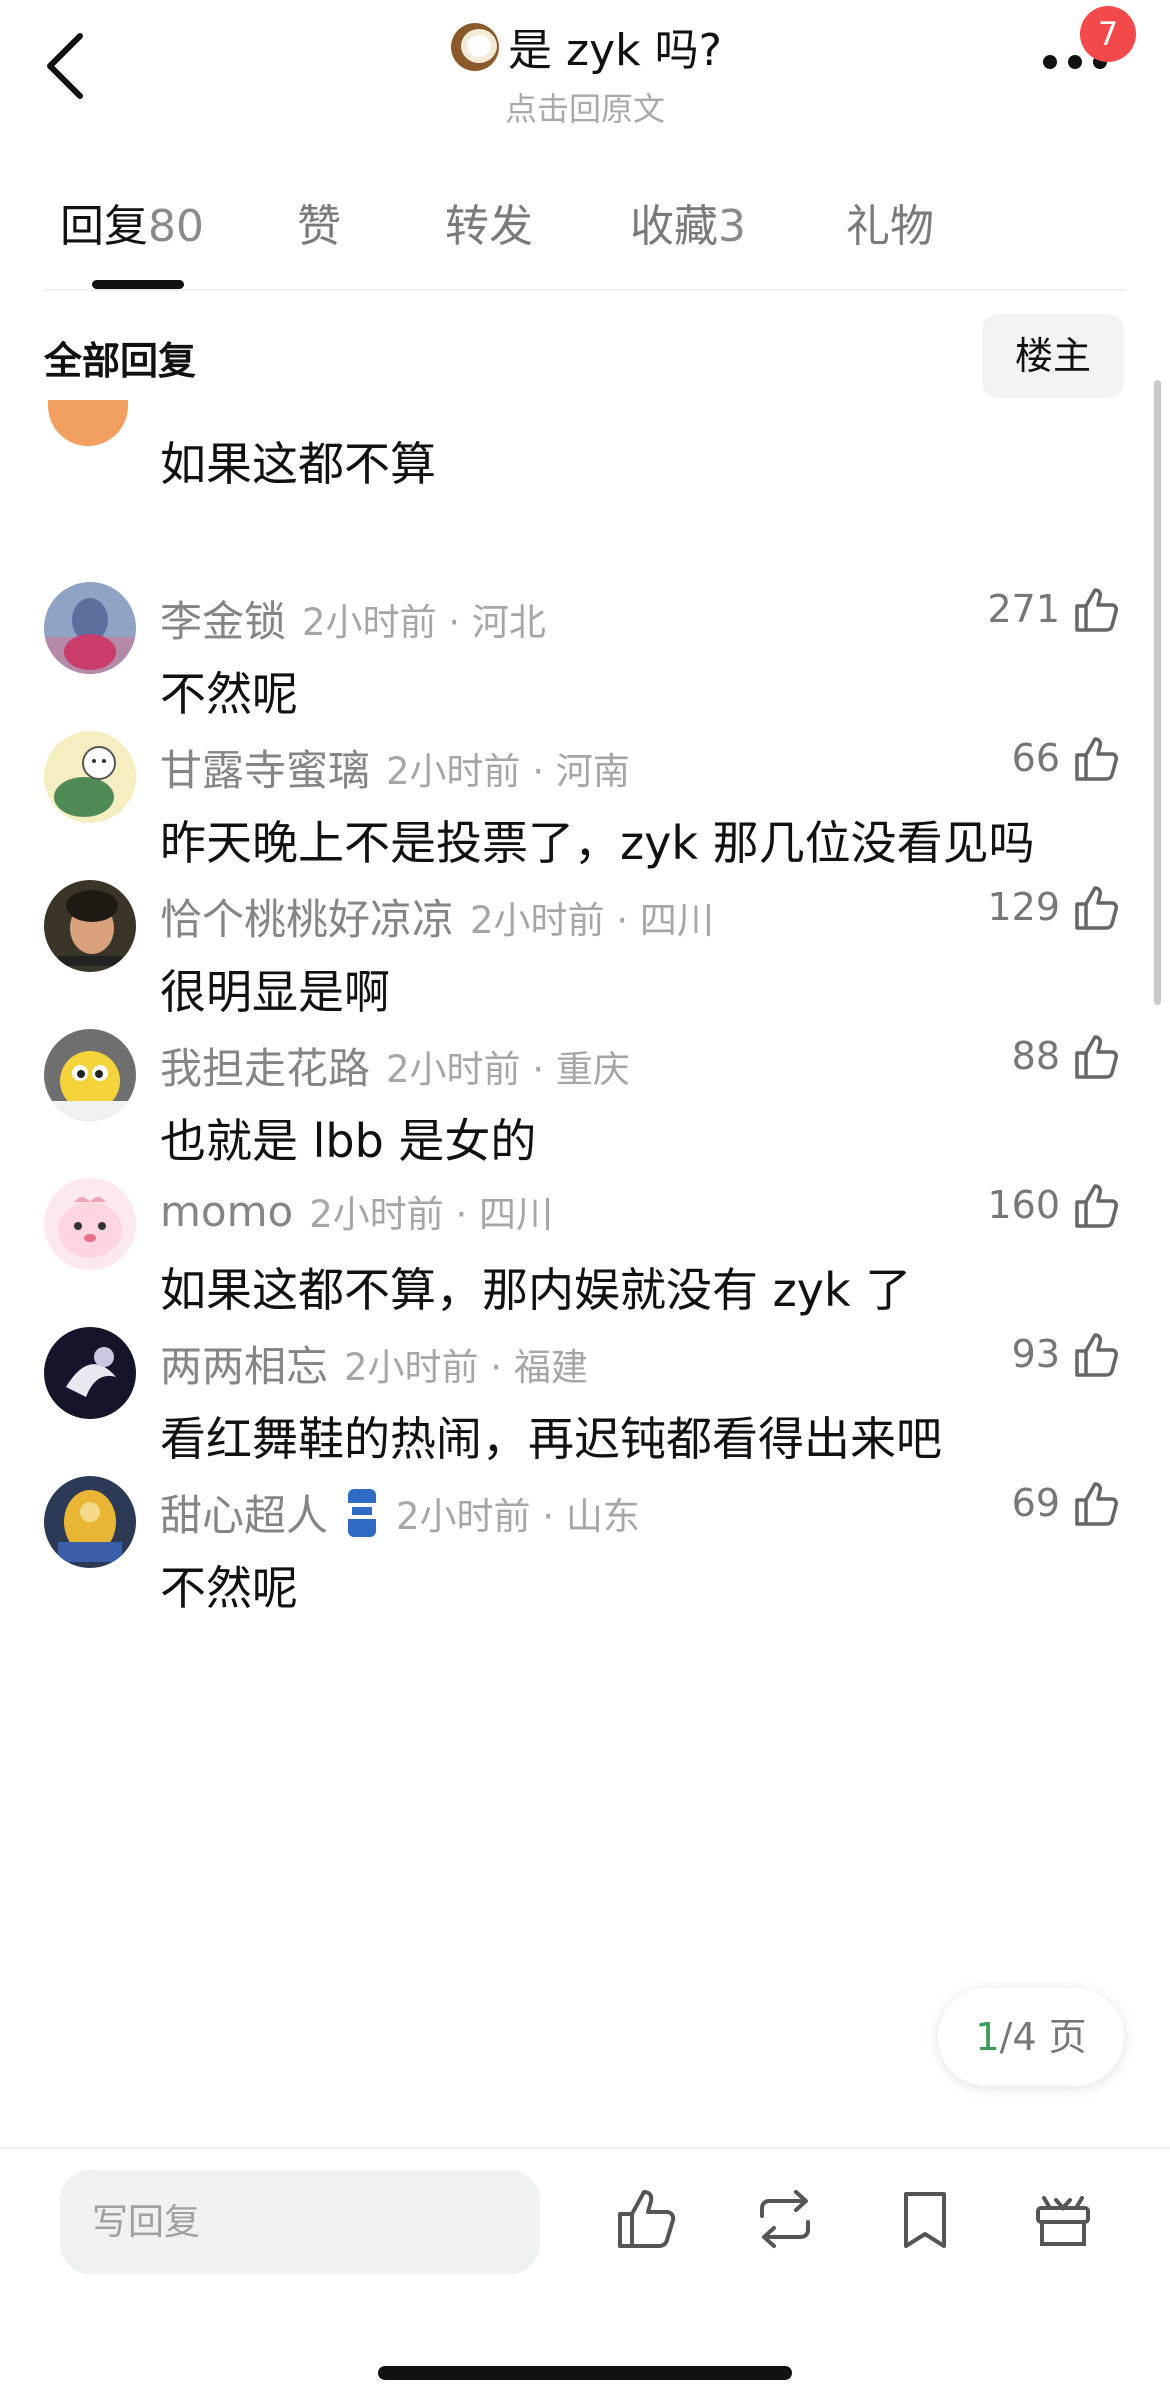 The width and height of the screenshot is (1170, 2398). What do you see at coordinates (1067, 758) in the screenshot?
I see `like-button: 66` at bounding box center [1067, 758].